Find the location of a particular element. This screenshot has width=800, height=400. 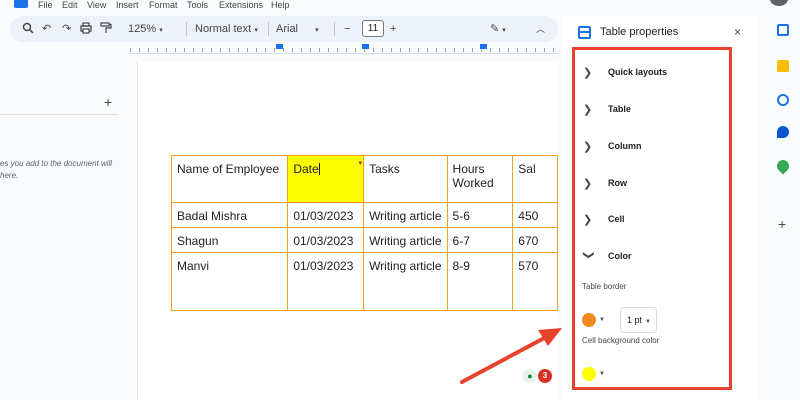

keep-icon is located at coordinates (783, 66).